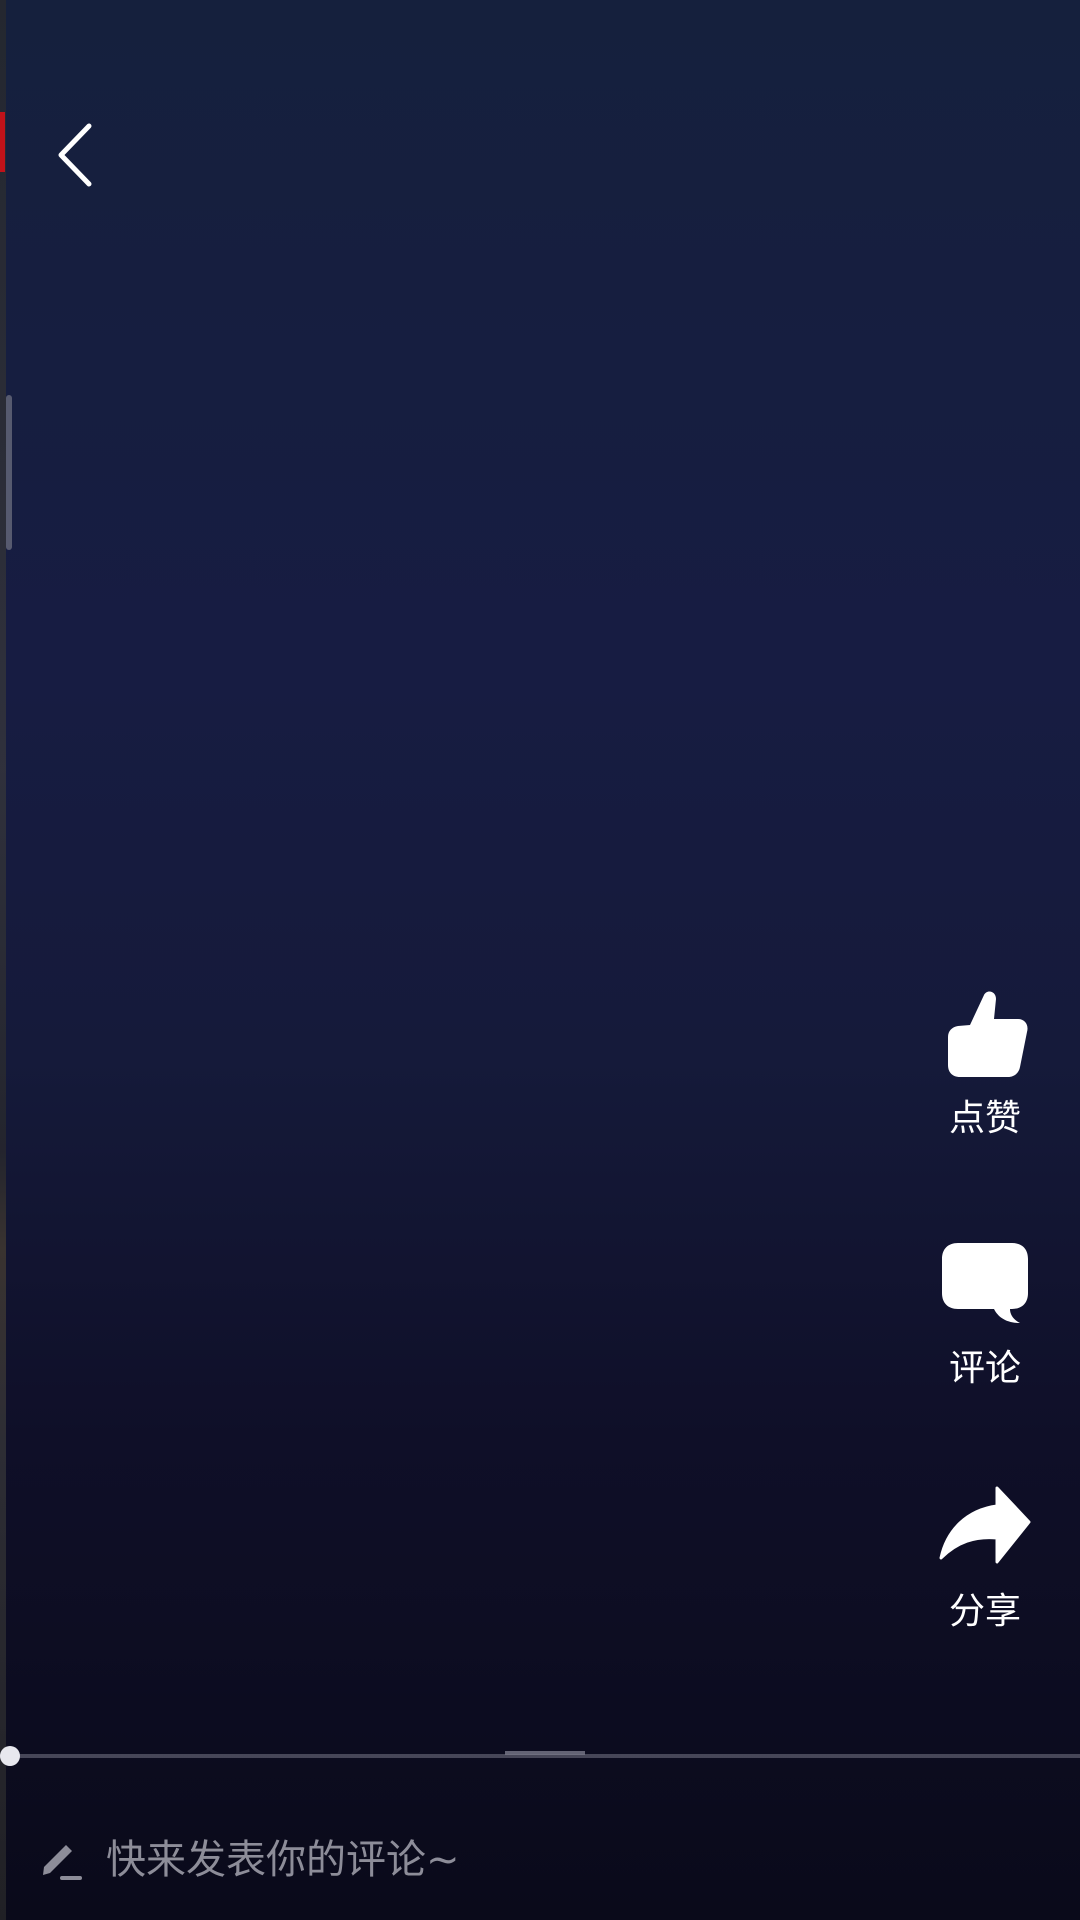 This screenshot has height=1920, width=1080. Describe the element at coordinates (984, 1118) in the screenshot. I see `like-label: 点赞` at that location.